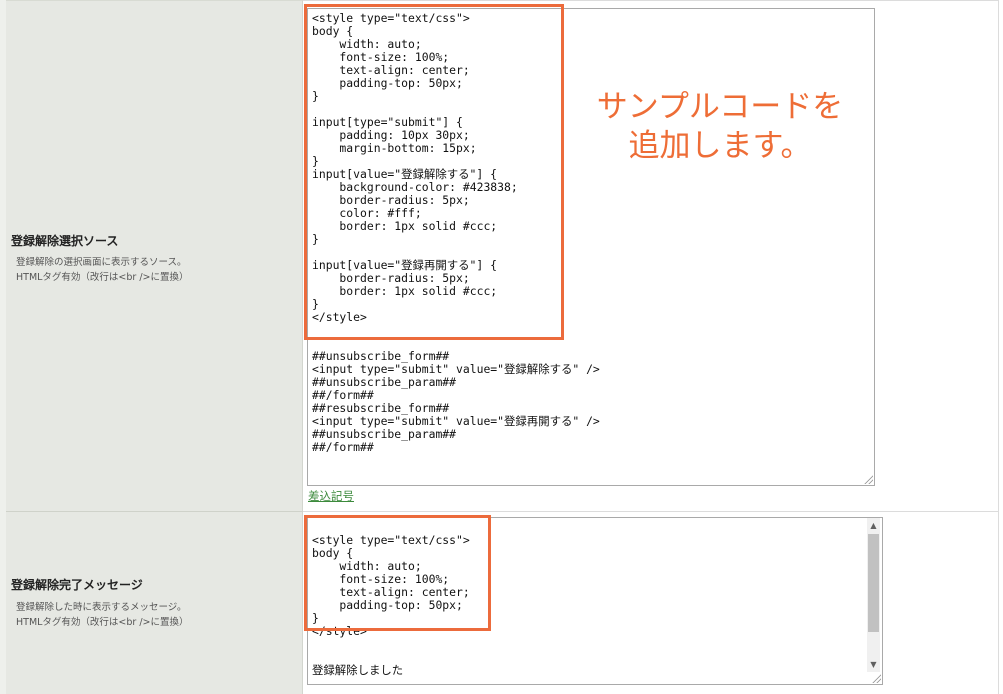 This screenshot has height=694, width=1003. Describe the element at coordinates (101, 262) in the screenshot. I see `field-description: 登録解除の選択画面に表示するソース。` at that location.